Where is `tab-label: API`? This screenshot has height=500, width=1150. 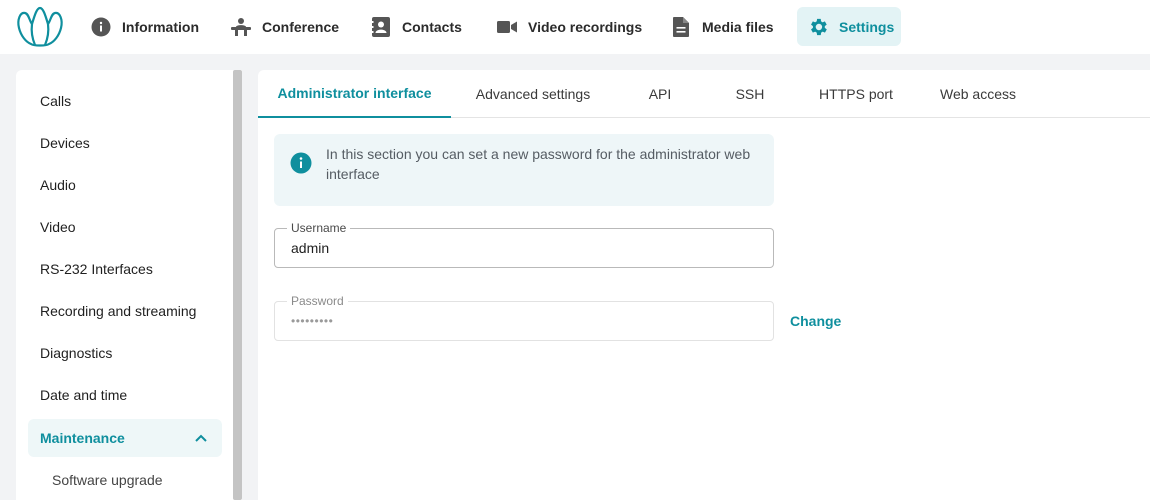 tab-label: API is located at coordinates (660, 94).